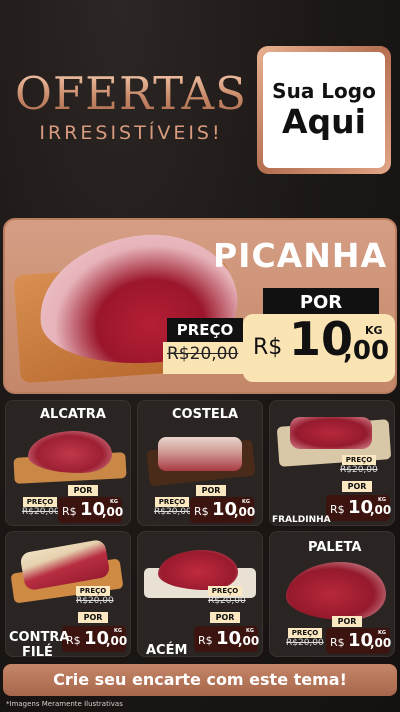 This screenshot has height=712, width=400. What do you see at coordinates (203, 354) in the screenshot?
I see `hero-old-price: R$20,00` at bounding box center [203, 354].